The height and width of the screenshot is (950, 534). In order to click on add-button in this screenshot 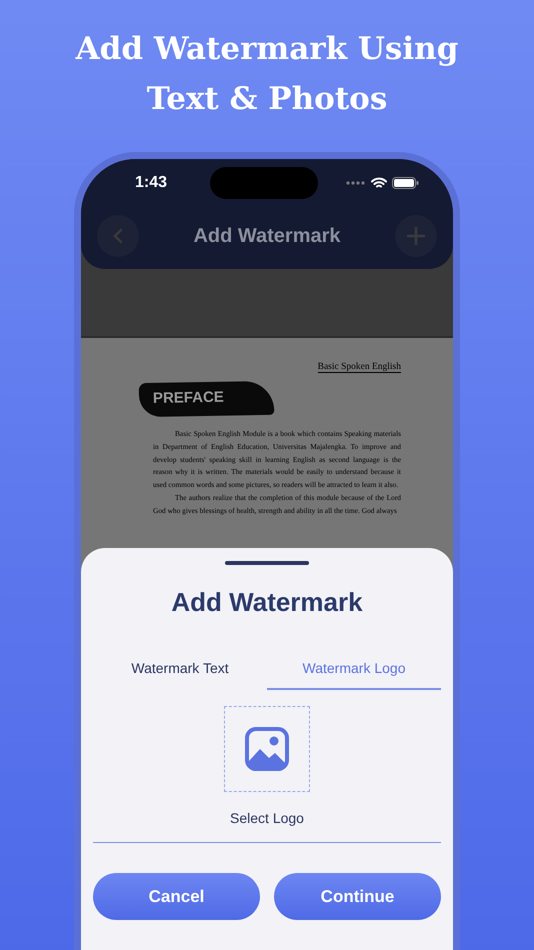, I will do `click(415, 236)`.